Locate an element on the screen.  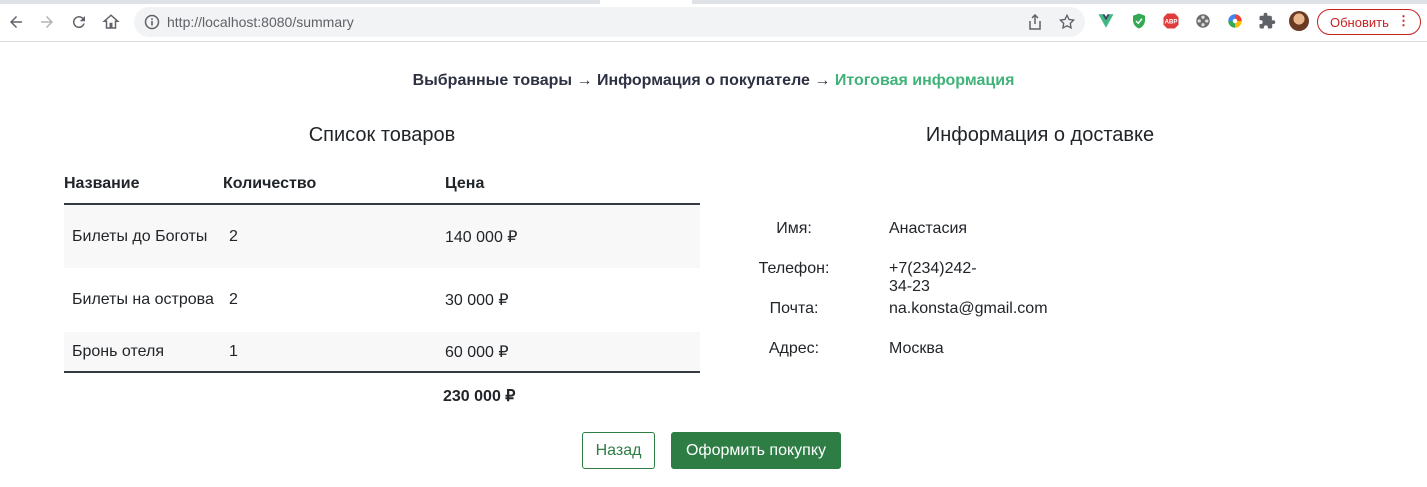
share-icon is located at coordinates (1035, 22).